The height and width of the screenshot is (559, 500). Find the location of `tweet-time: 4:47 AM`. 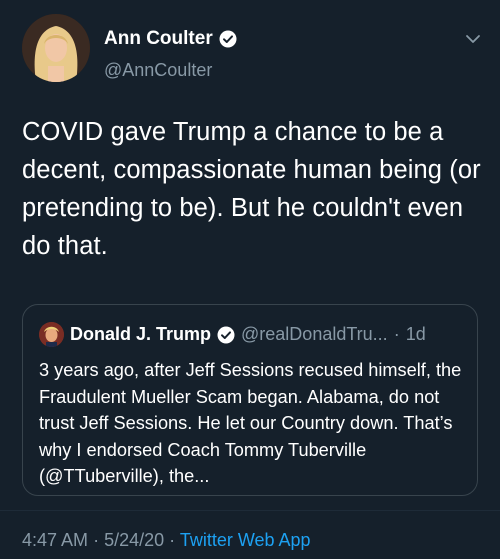

tweet-time: 4:47 AM is located at coordinates (55, 540).